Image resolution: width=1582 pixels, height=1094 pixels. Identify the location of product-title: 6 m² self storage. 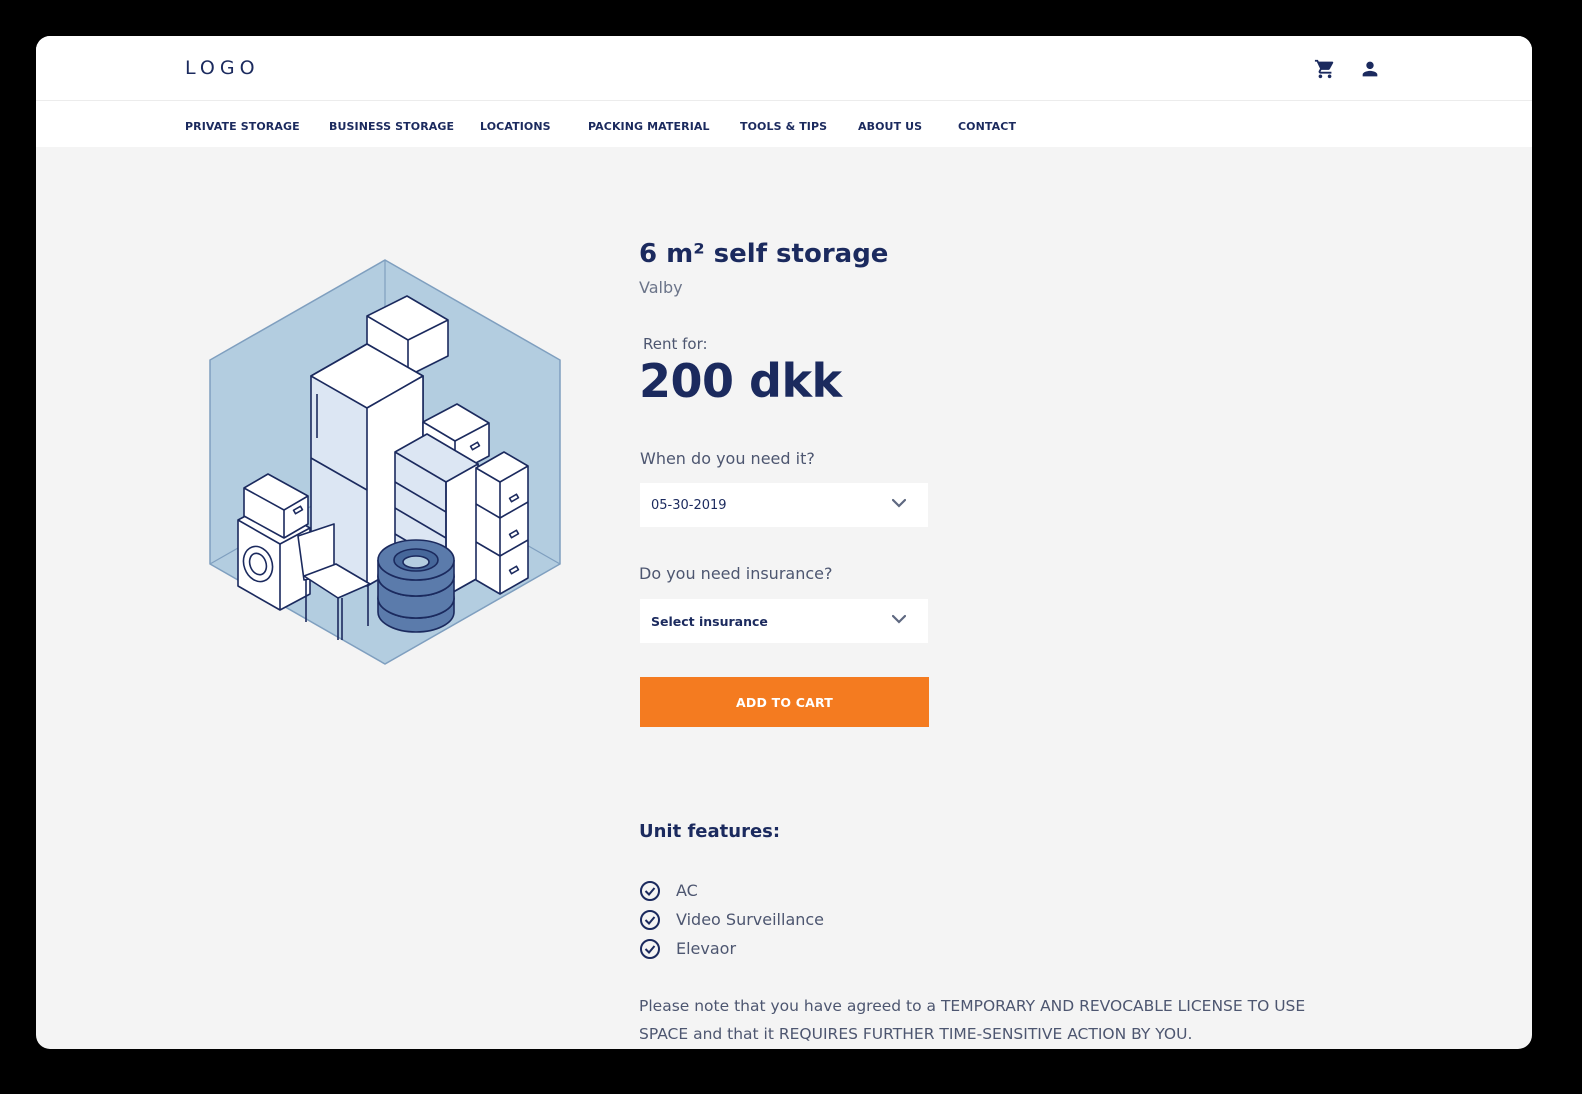
(764, 254).